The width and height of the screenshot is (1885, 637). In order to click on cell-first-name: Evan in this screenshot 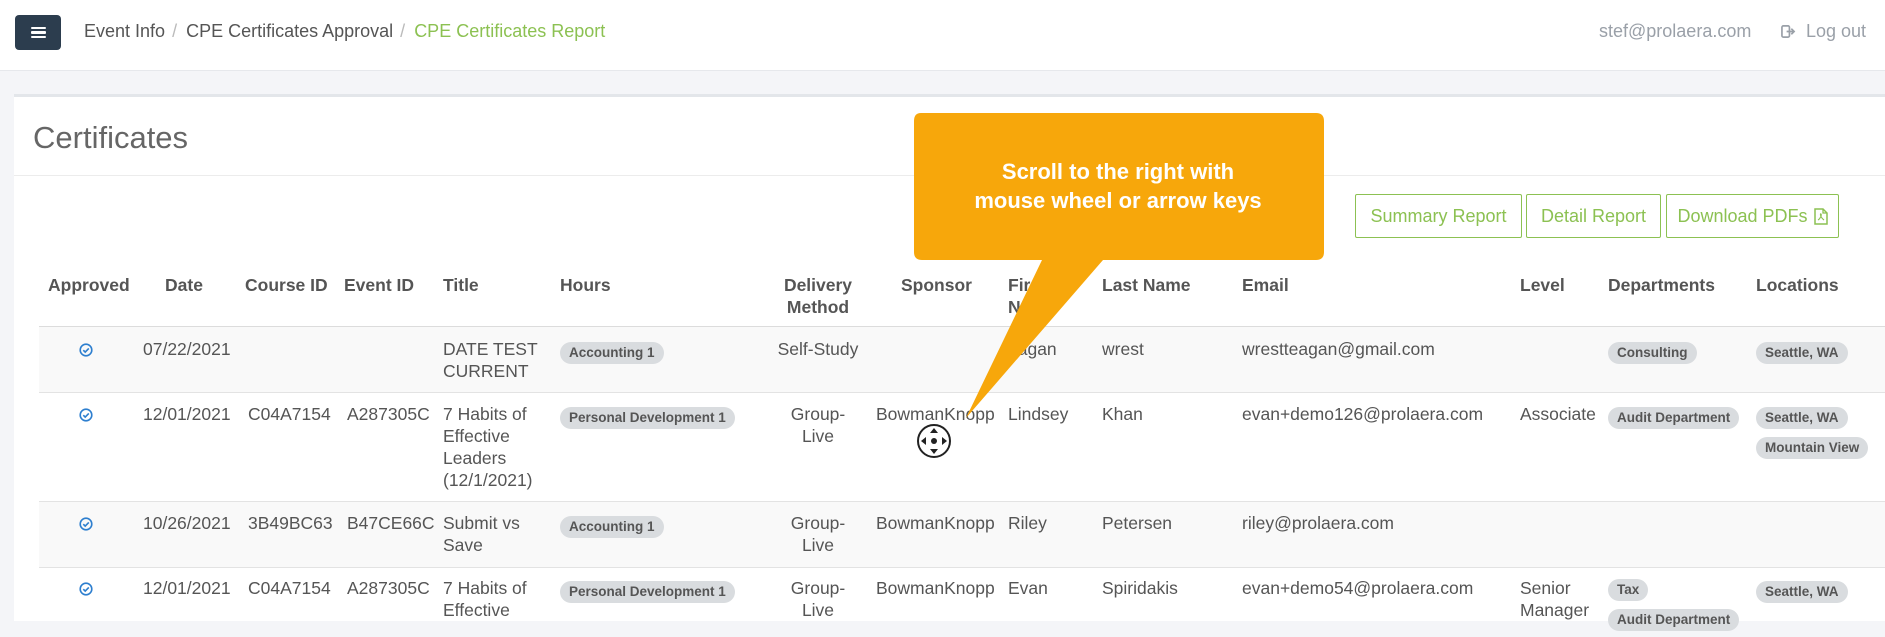, I will do `click(1028, 588)`.